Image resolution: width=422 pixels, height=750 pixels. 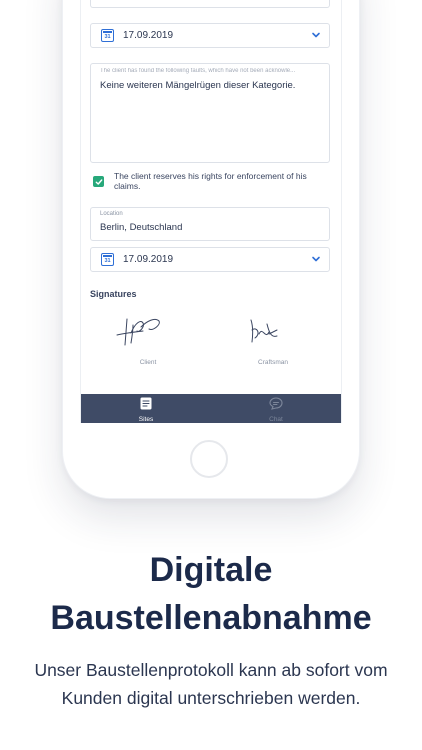 I want to click on document-icon, so click(x=146, y=403).